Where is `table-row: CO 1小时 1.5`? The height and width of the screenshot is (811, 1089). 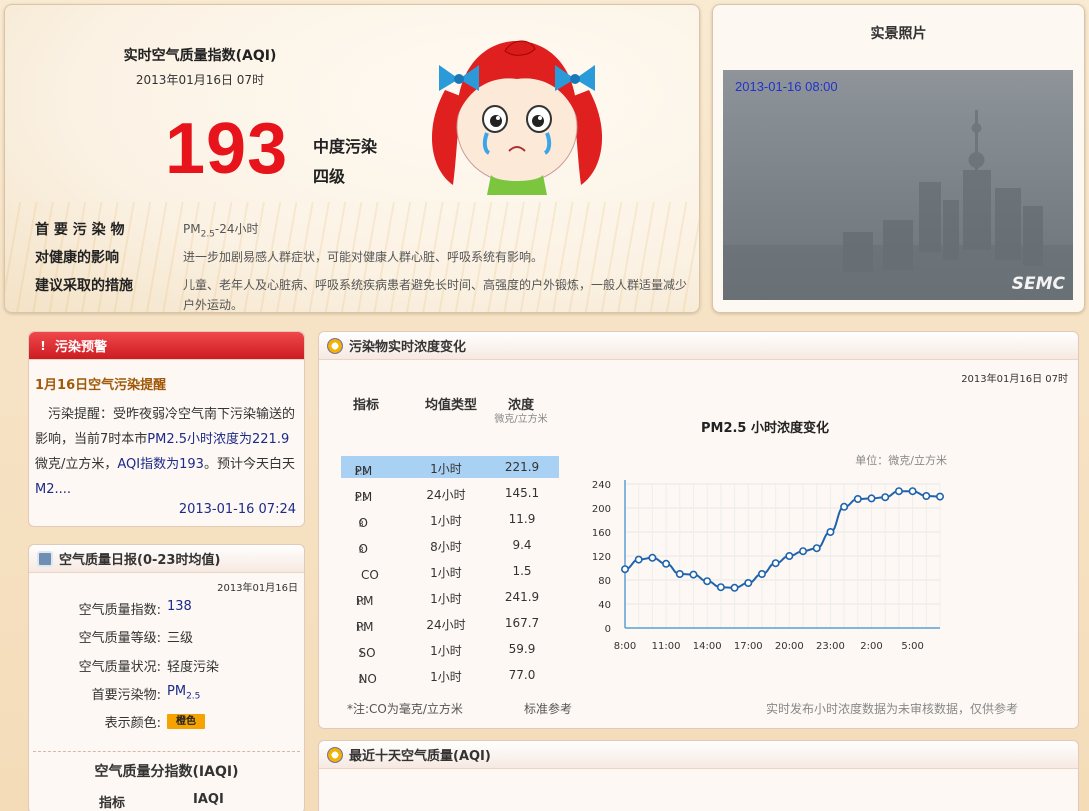 table-row: CO 1小时 1.5 is located at coordinates (450, 571).